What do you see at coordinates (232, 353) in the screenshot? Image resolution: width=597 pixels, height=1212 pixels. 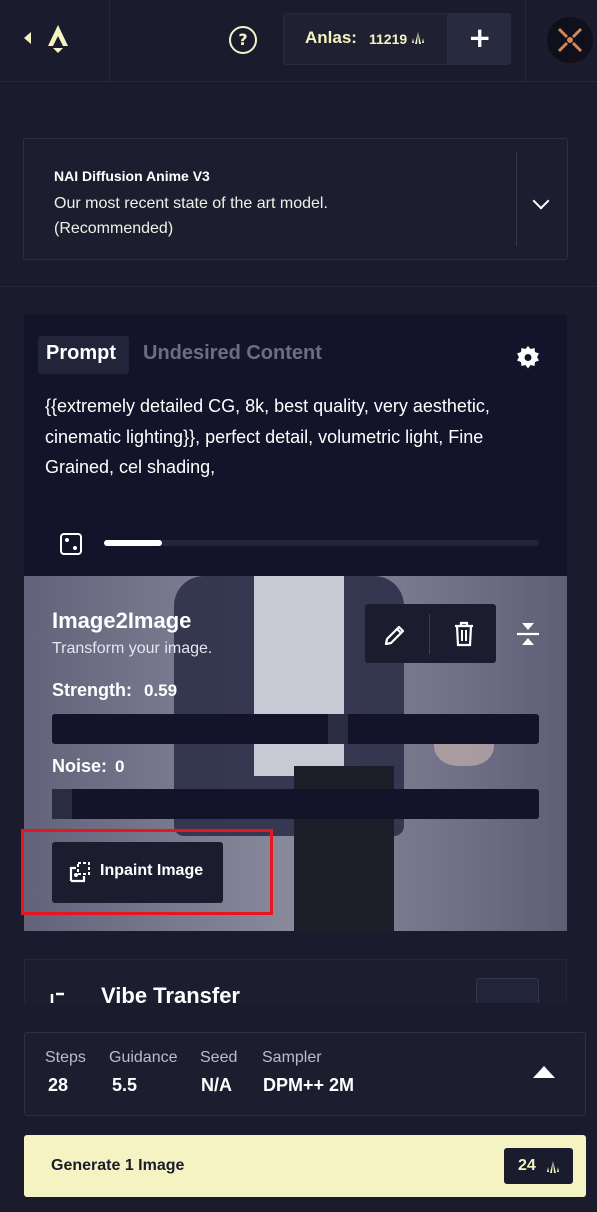 I see `tab-undesired-content: Undesired Content` at bounding box center [232, 353].